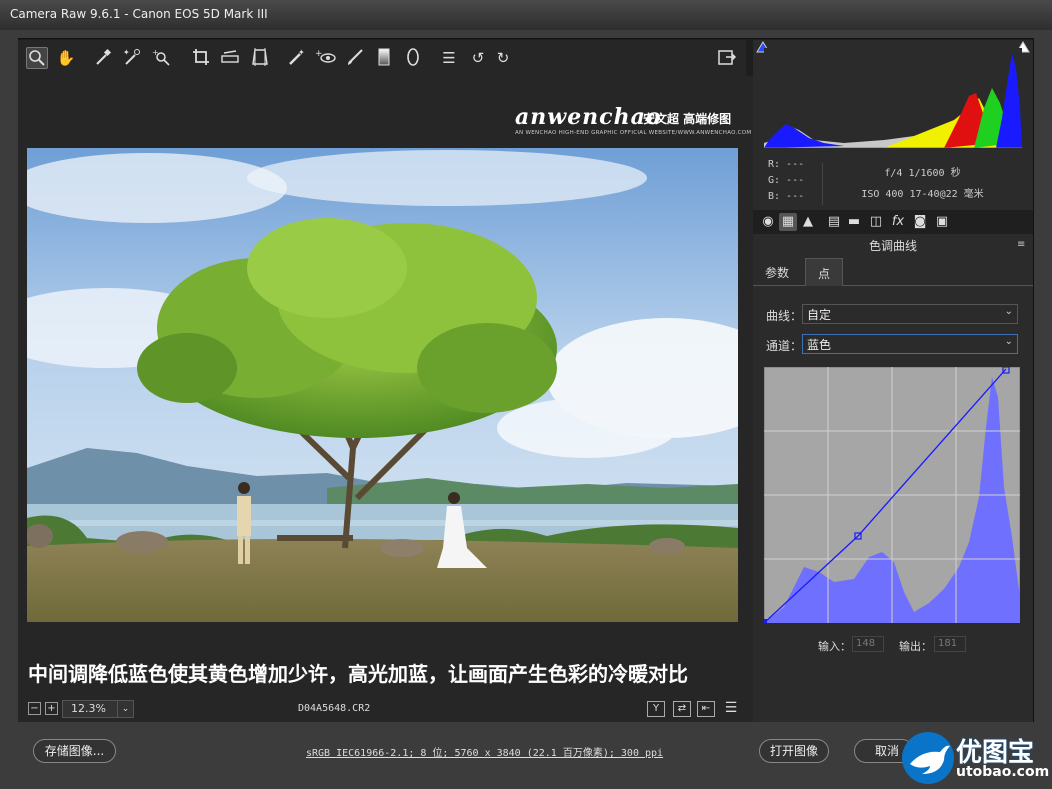  Describe the element at coordinates (260, 58) in the screenshot. I see `transform-tool-icon` at that location.